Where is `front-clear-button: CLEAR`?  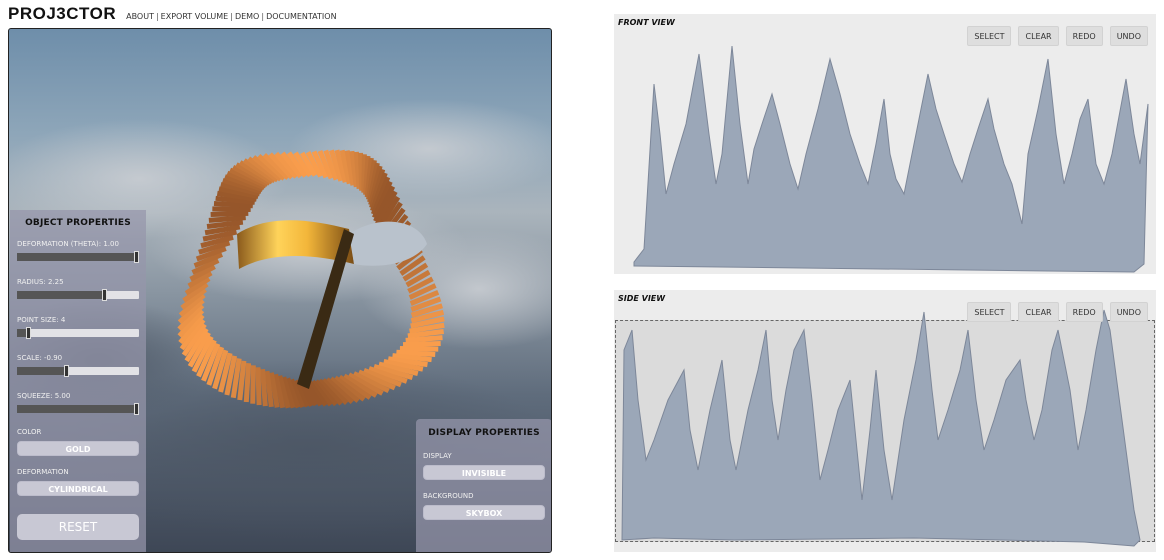
front-clear-button: CLEAR is located at coordinates (1038, 36).